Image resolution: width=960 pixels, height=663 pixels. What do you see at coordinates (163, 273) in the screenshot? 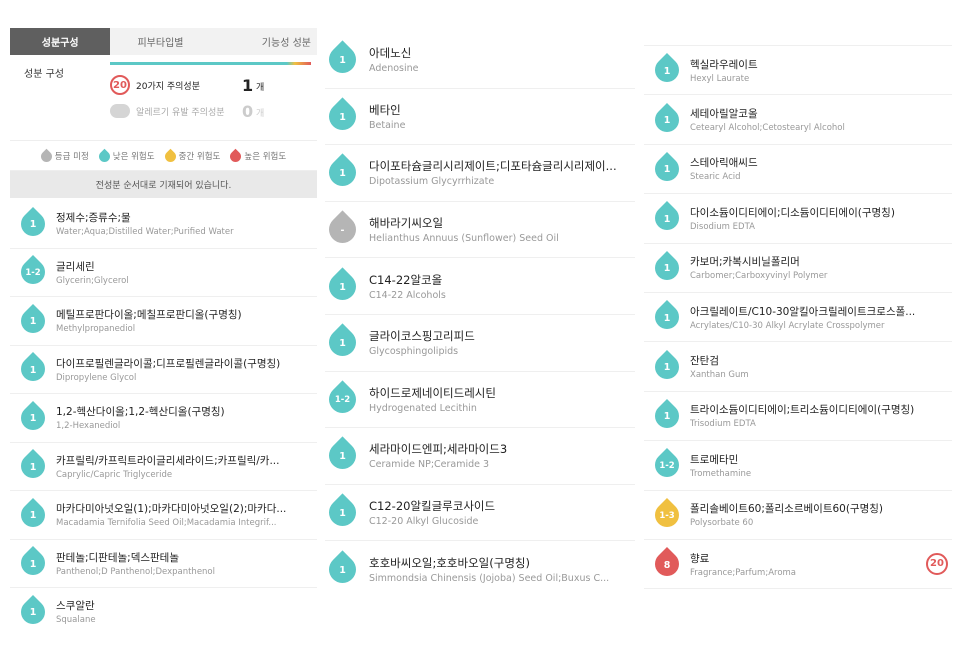
I see `ingredient-row: 1-2 글리세린 Glycerin;Glycerol` at bounding box center [163, 273].